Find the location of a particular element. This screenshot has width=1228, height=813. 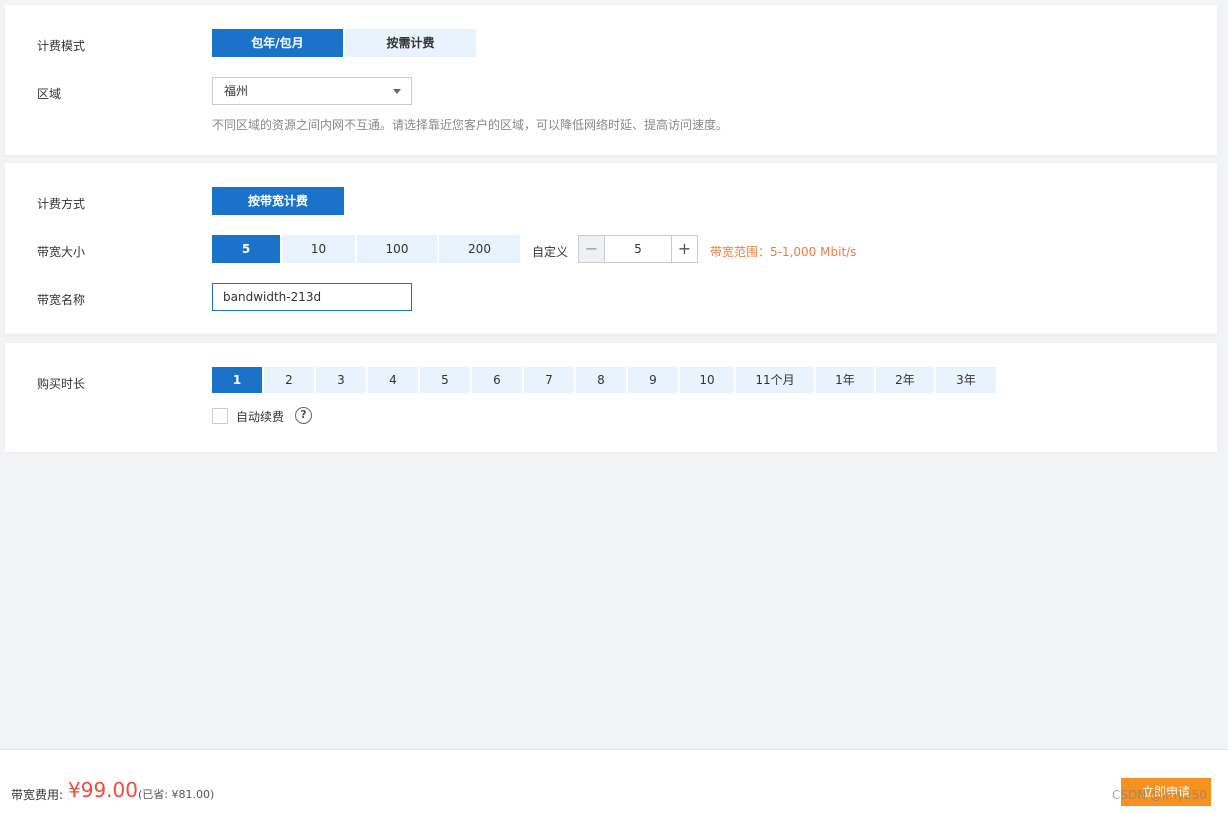

question-circle-icon: ? is located at coordinates (303, 415).